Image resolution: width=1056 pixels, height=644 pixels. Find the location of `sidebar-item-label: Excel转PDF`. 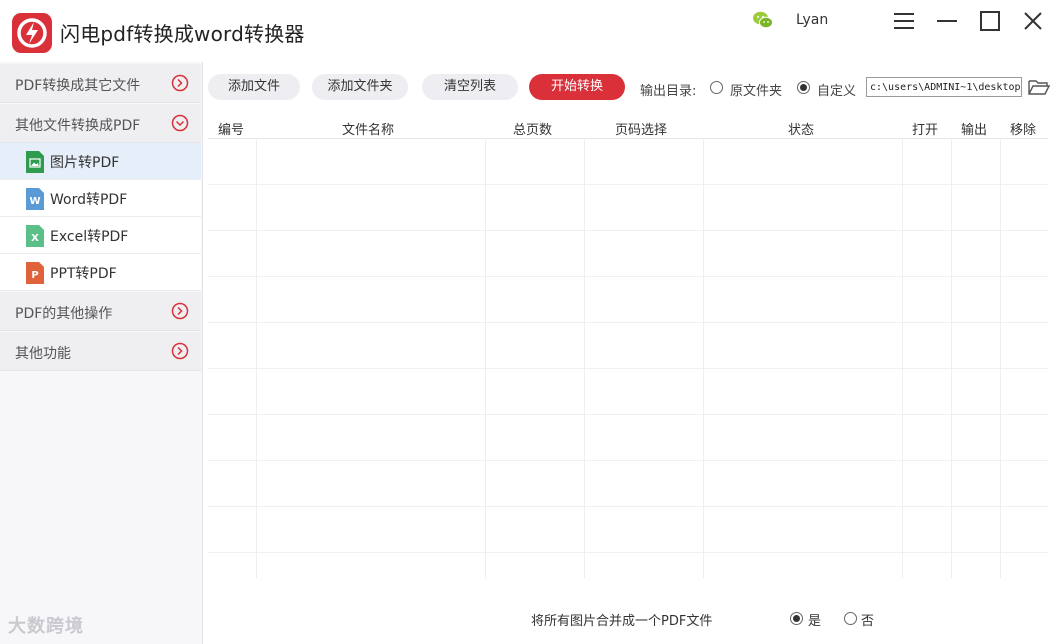

sidebar-item-label: Excel转PDF is located at coordinates (89, 237).